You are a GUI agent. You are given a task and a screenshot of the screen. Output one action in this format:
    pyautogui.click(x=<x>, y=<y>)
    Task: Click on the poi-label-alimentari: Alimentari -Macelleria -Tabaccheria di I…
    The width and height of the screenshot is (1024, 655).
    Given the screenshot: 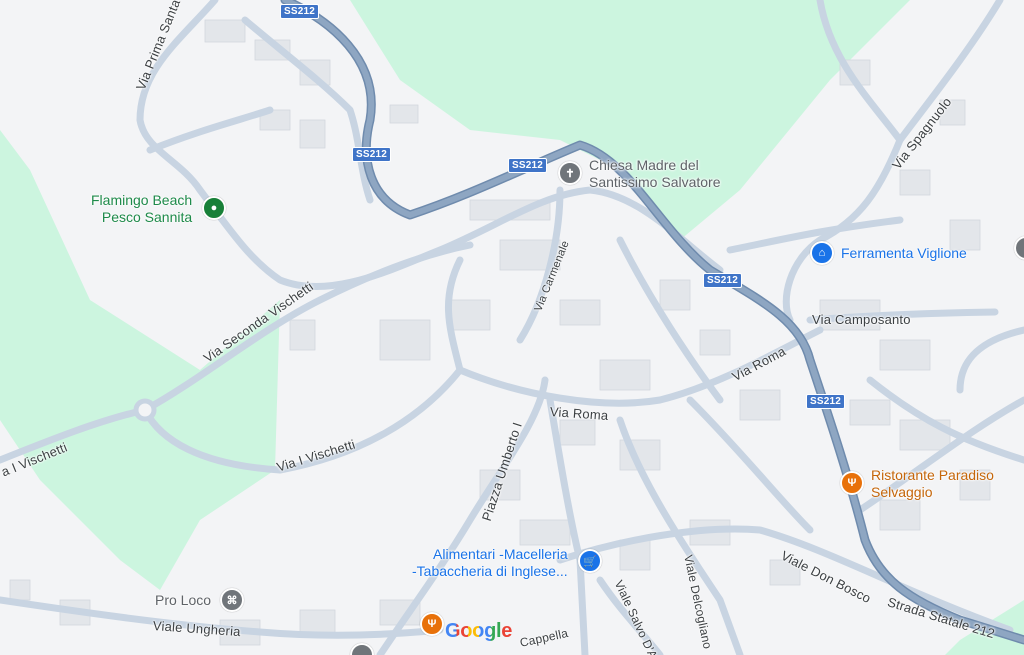 What is the action you would take?
    pyautogui.click(x=490, y=563)
    